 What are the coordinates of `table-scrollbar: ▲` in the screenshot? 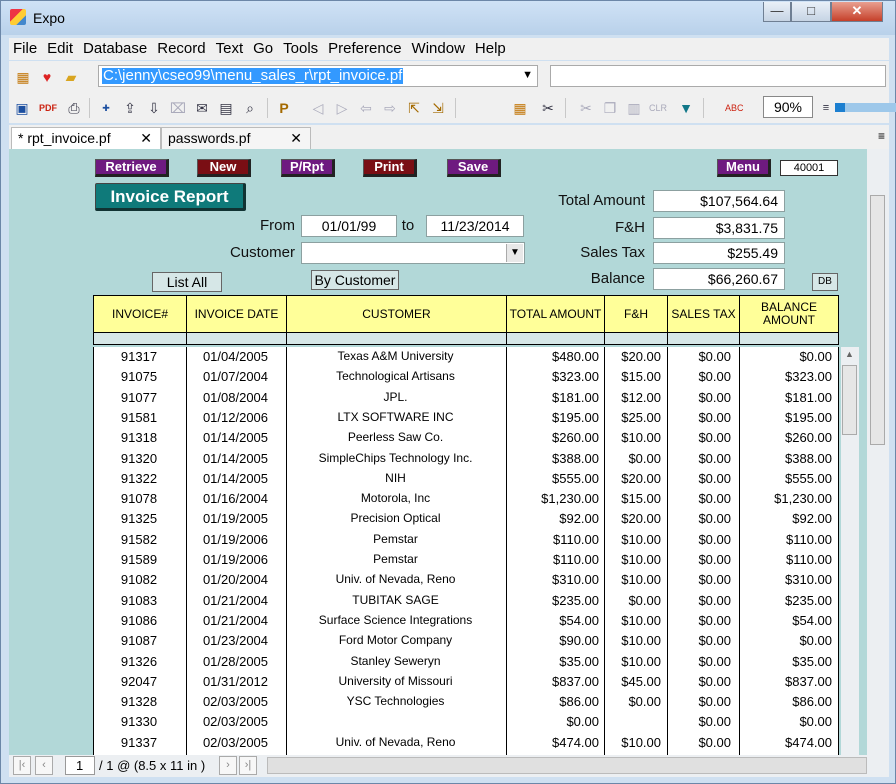 It's located at (850, 553).